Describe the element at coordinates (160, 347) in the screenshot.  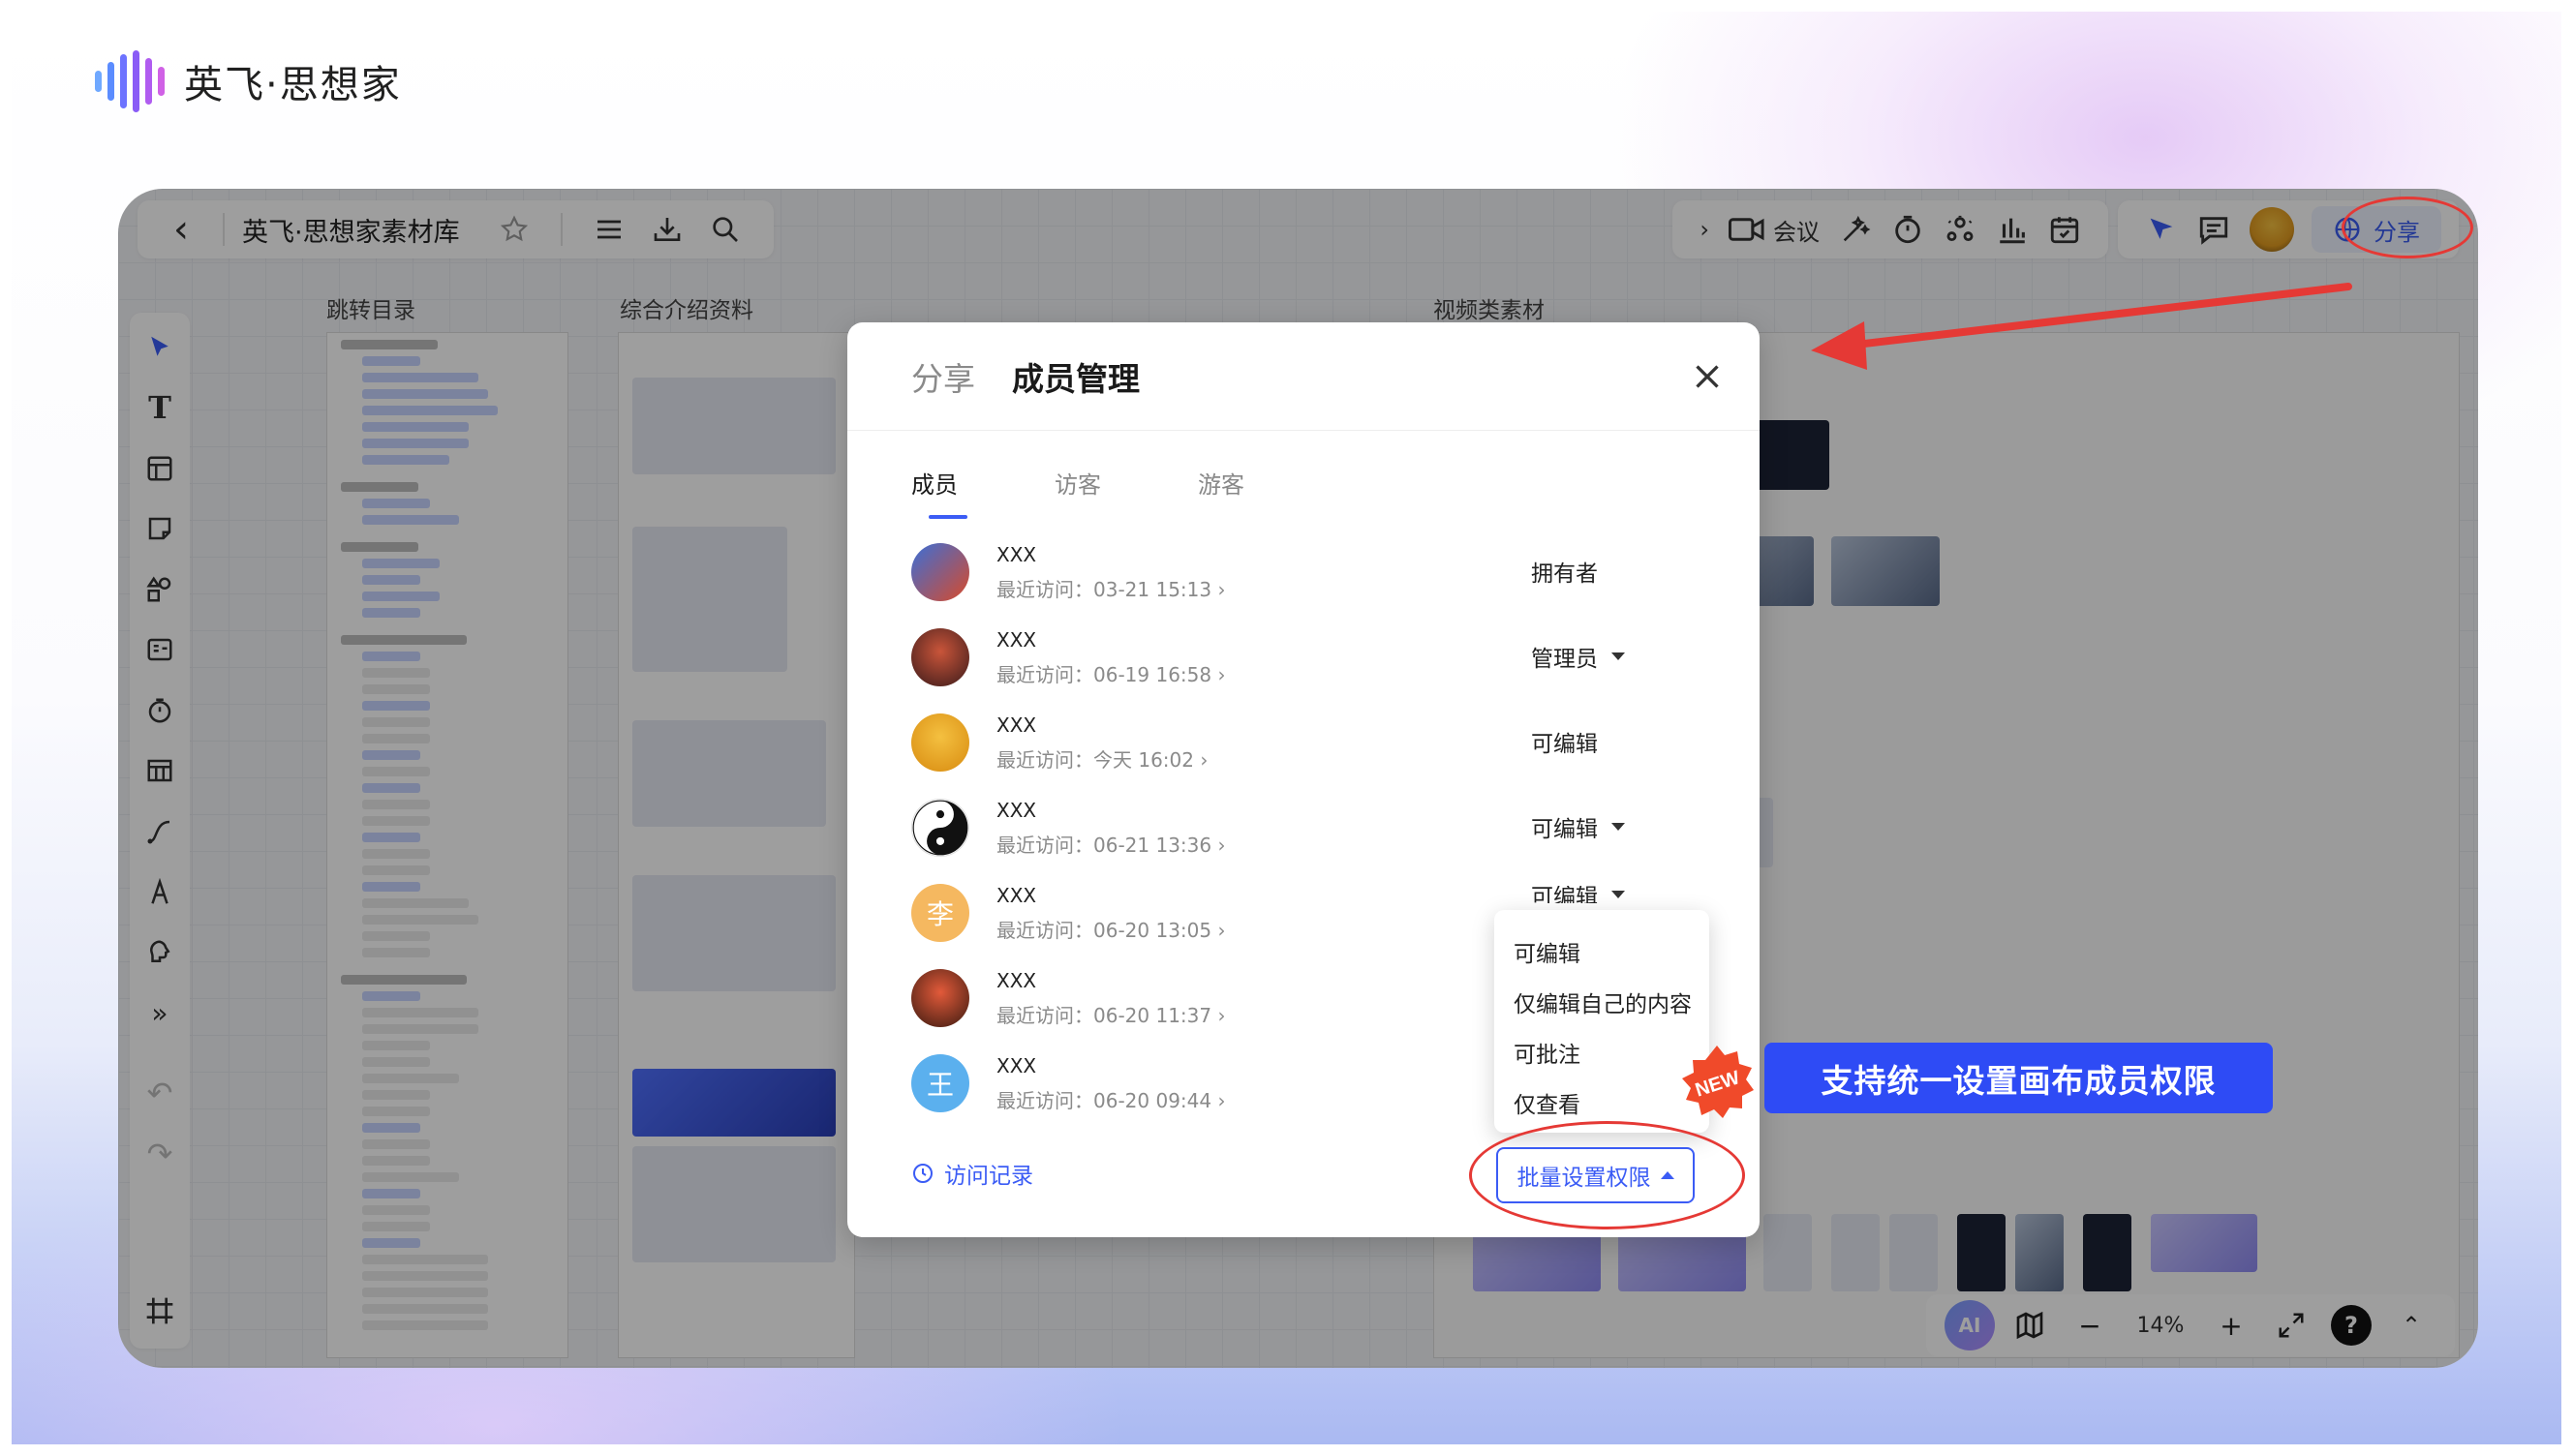
I see `select-cursor-icon` at that location.